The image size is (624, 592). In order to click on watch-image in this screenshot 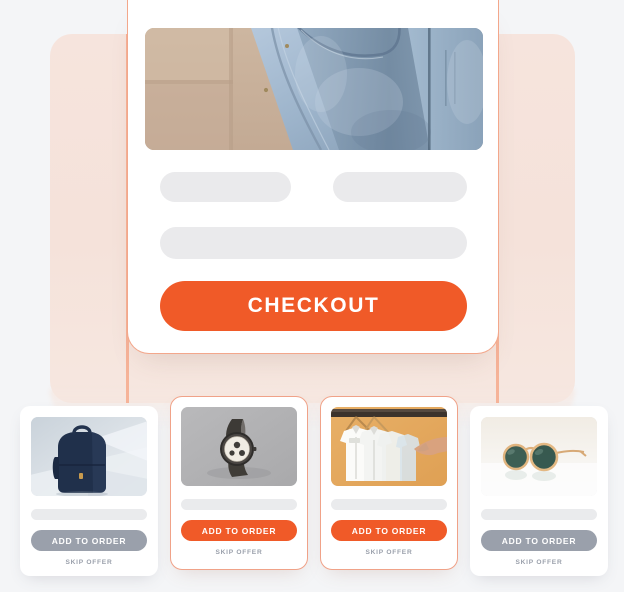, I will do `click(239, 446)`.